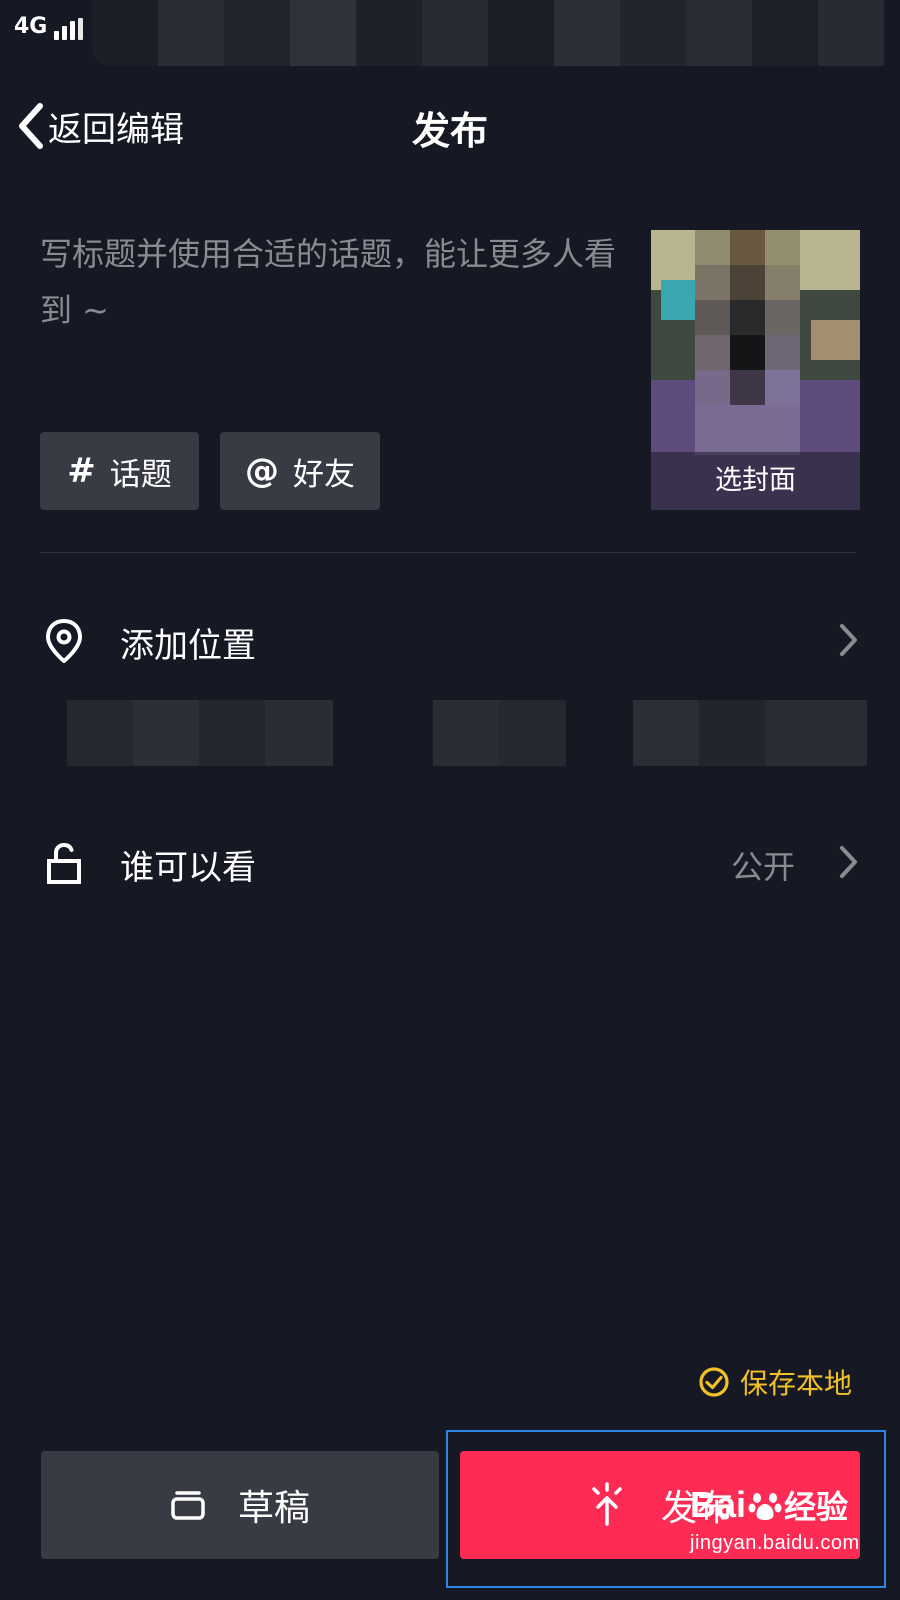 The height and width of the screenshot is (1600, 900). I want to click on pixelated-status-area, so click(496, 33).